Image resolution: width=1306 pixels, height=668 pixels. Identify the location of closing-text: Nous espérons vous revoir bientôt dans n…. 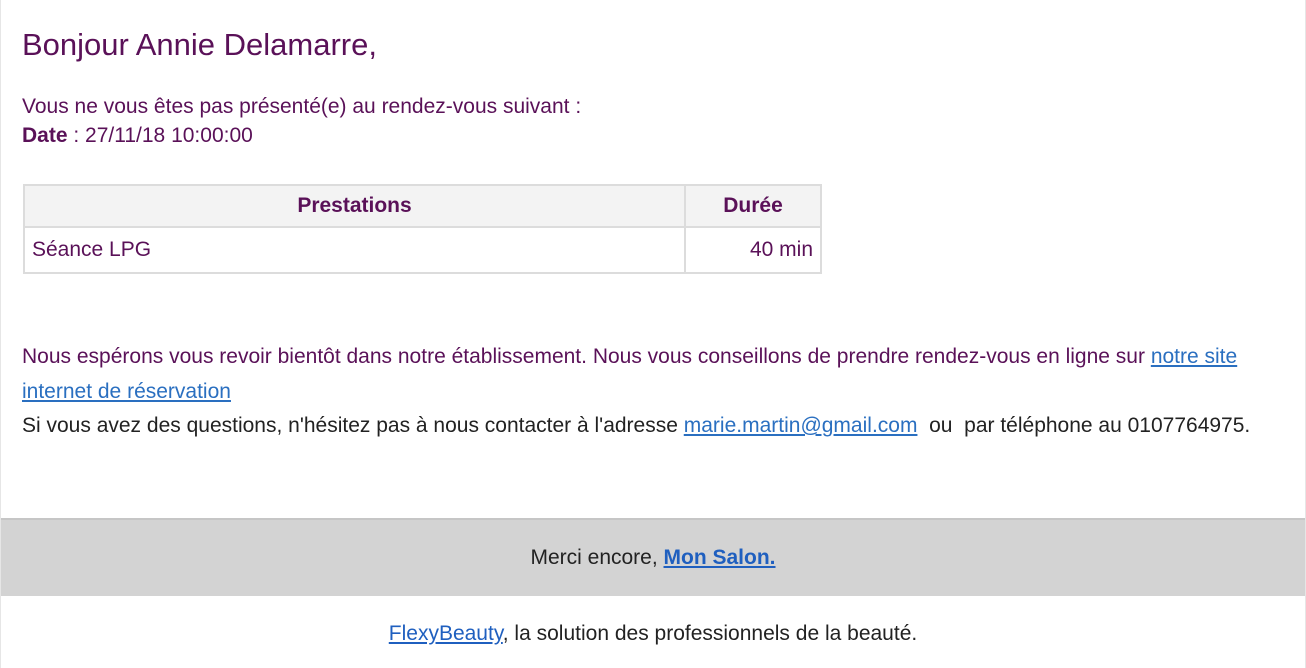
(586, 356).